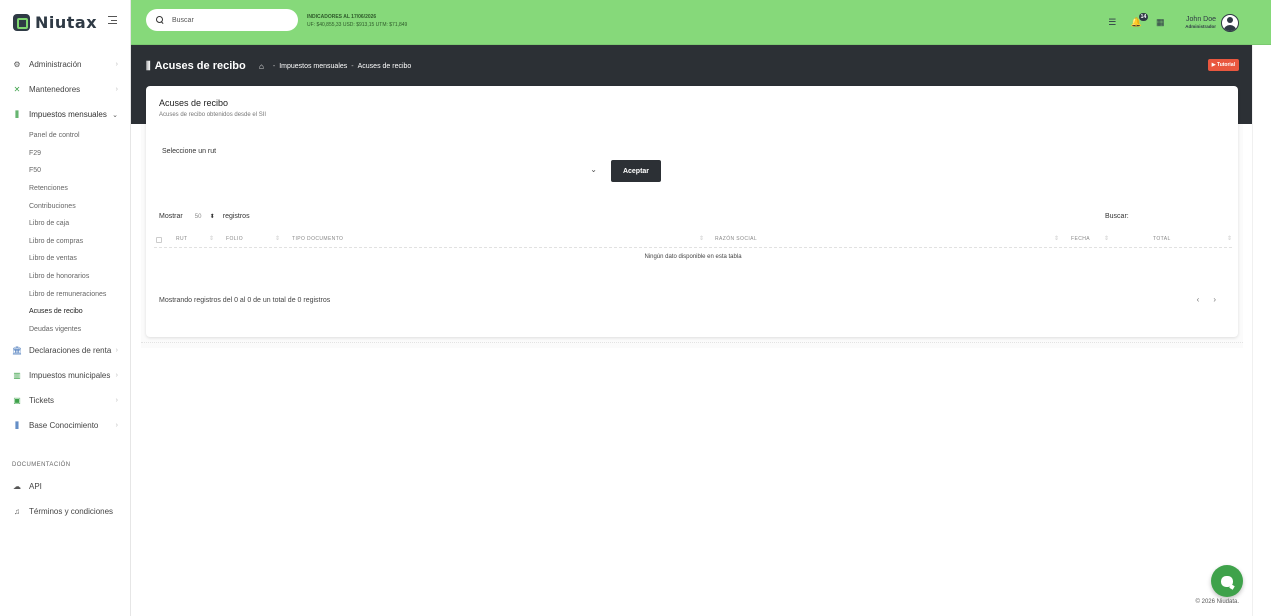 Image resolution: width=1271 pixels, height=616 pixels. I want to click on pagination: ‹ ›, so click(1199, 299).